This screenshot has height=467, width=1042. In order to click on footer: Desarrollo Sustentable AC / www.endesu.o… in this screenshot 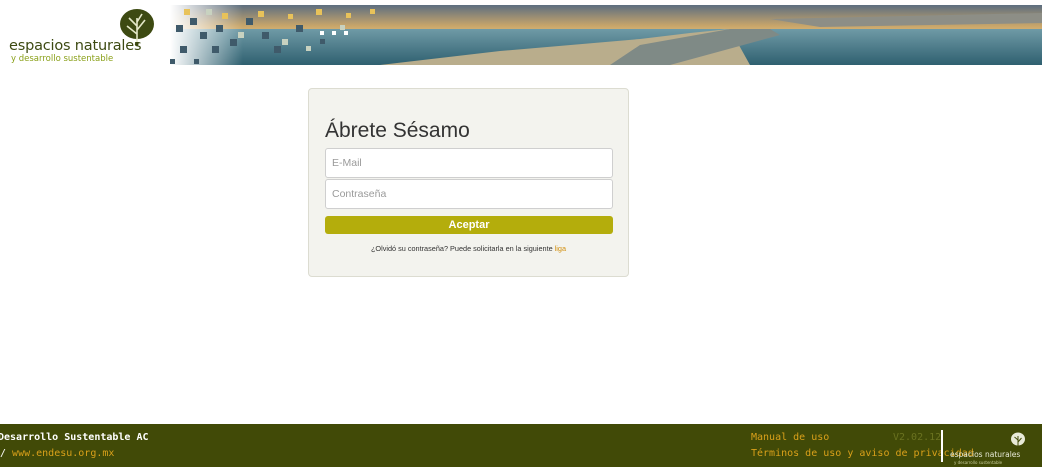, I will do `click(521, 445)`.